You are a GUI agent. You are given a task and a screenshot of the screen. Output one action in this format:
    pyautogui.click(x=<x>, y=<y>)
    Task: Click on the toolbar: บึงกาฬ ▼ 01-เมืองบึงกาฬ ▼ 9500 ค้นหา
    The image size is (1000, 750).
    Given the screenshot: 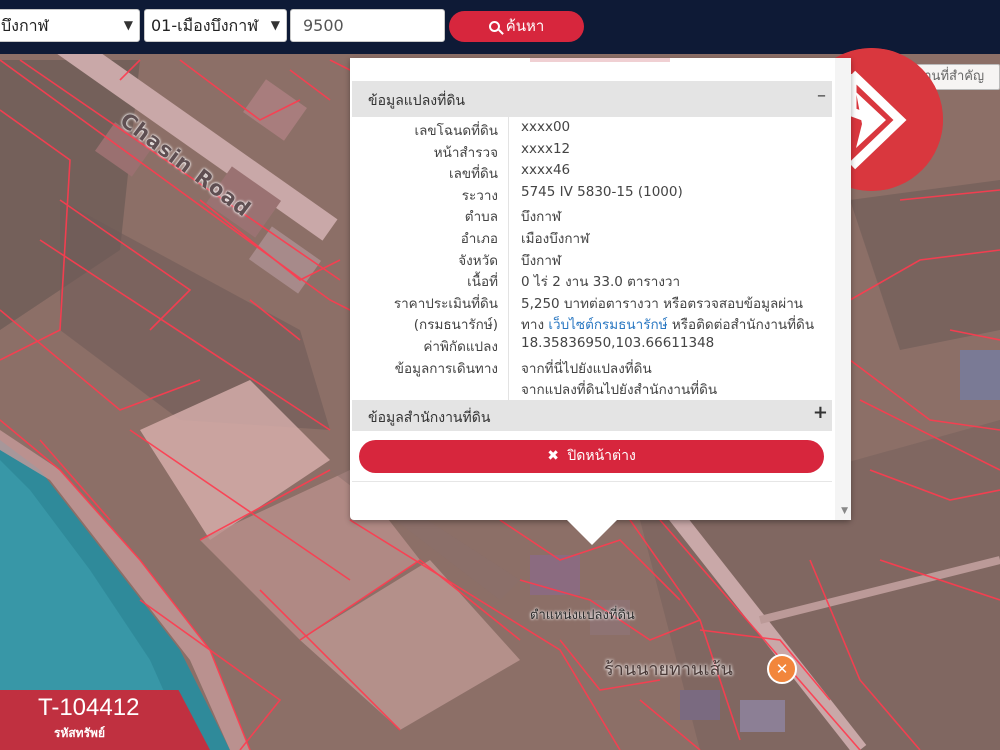 What is the action you would take?
    pyautogui.click(x=500, y=27)
    